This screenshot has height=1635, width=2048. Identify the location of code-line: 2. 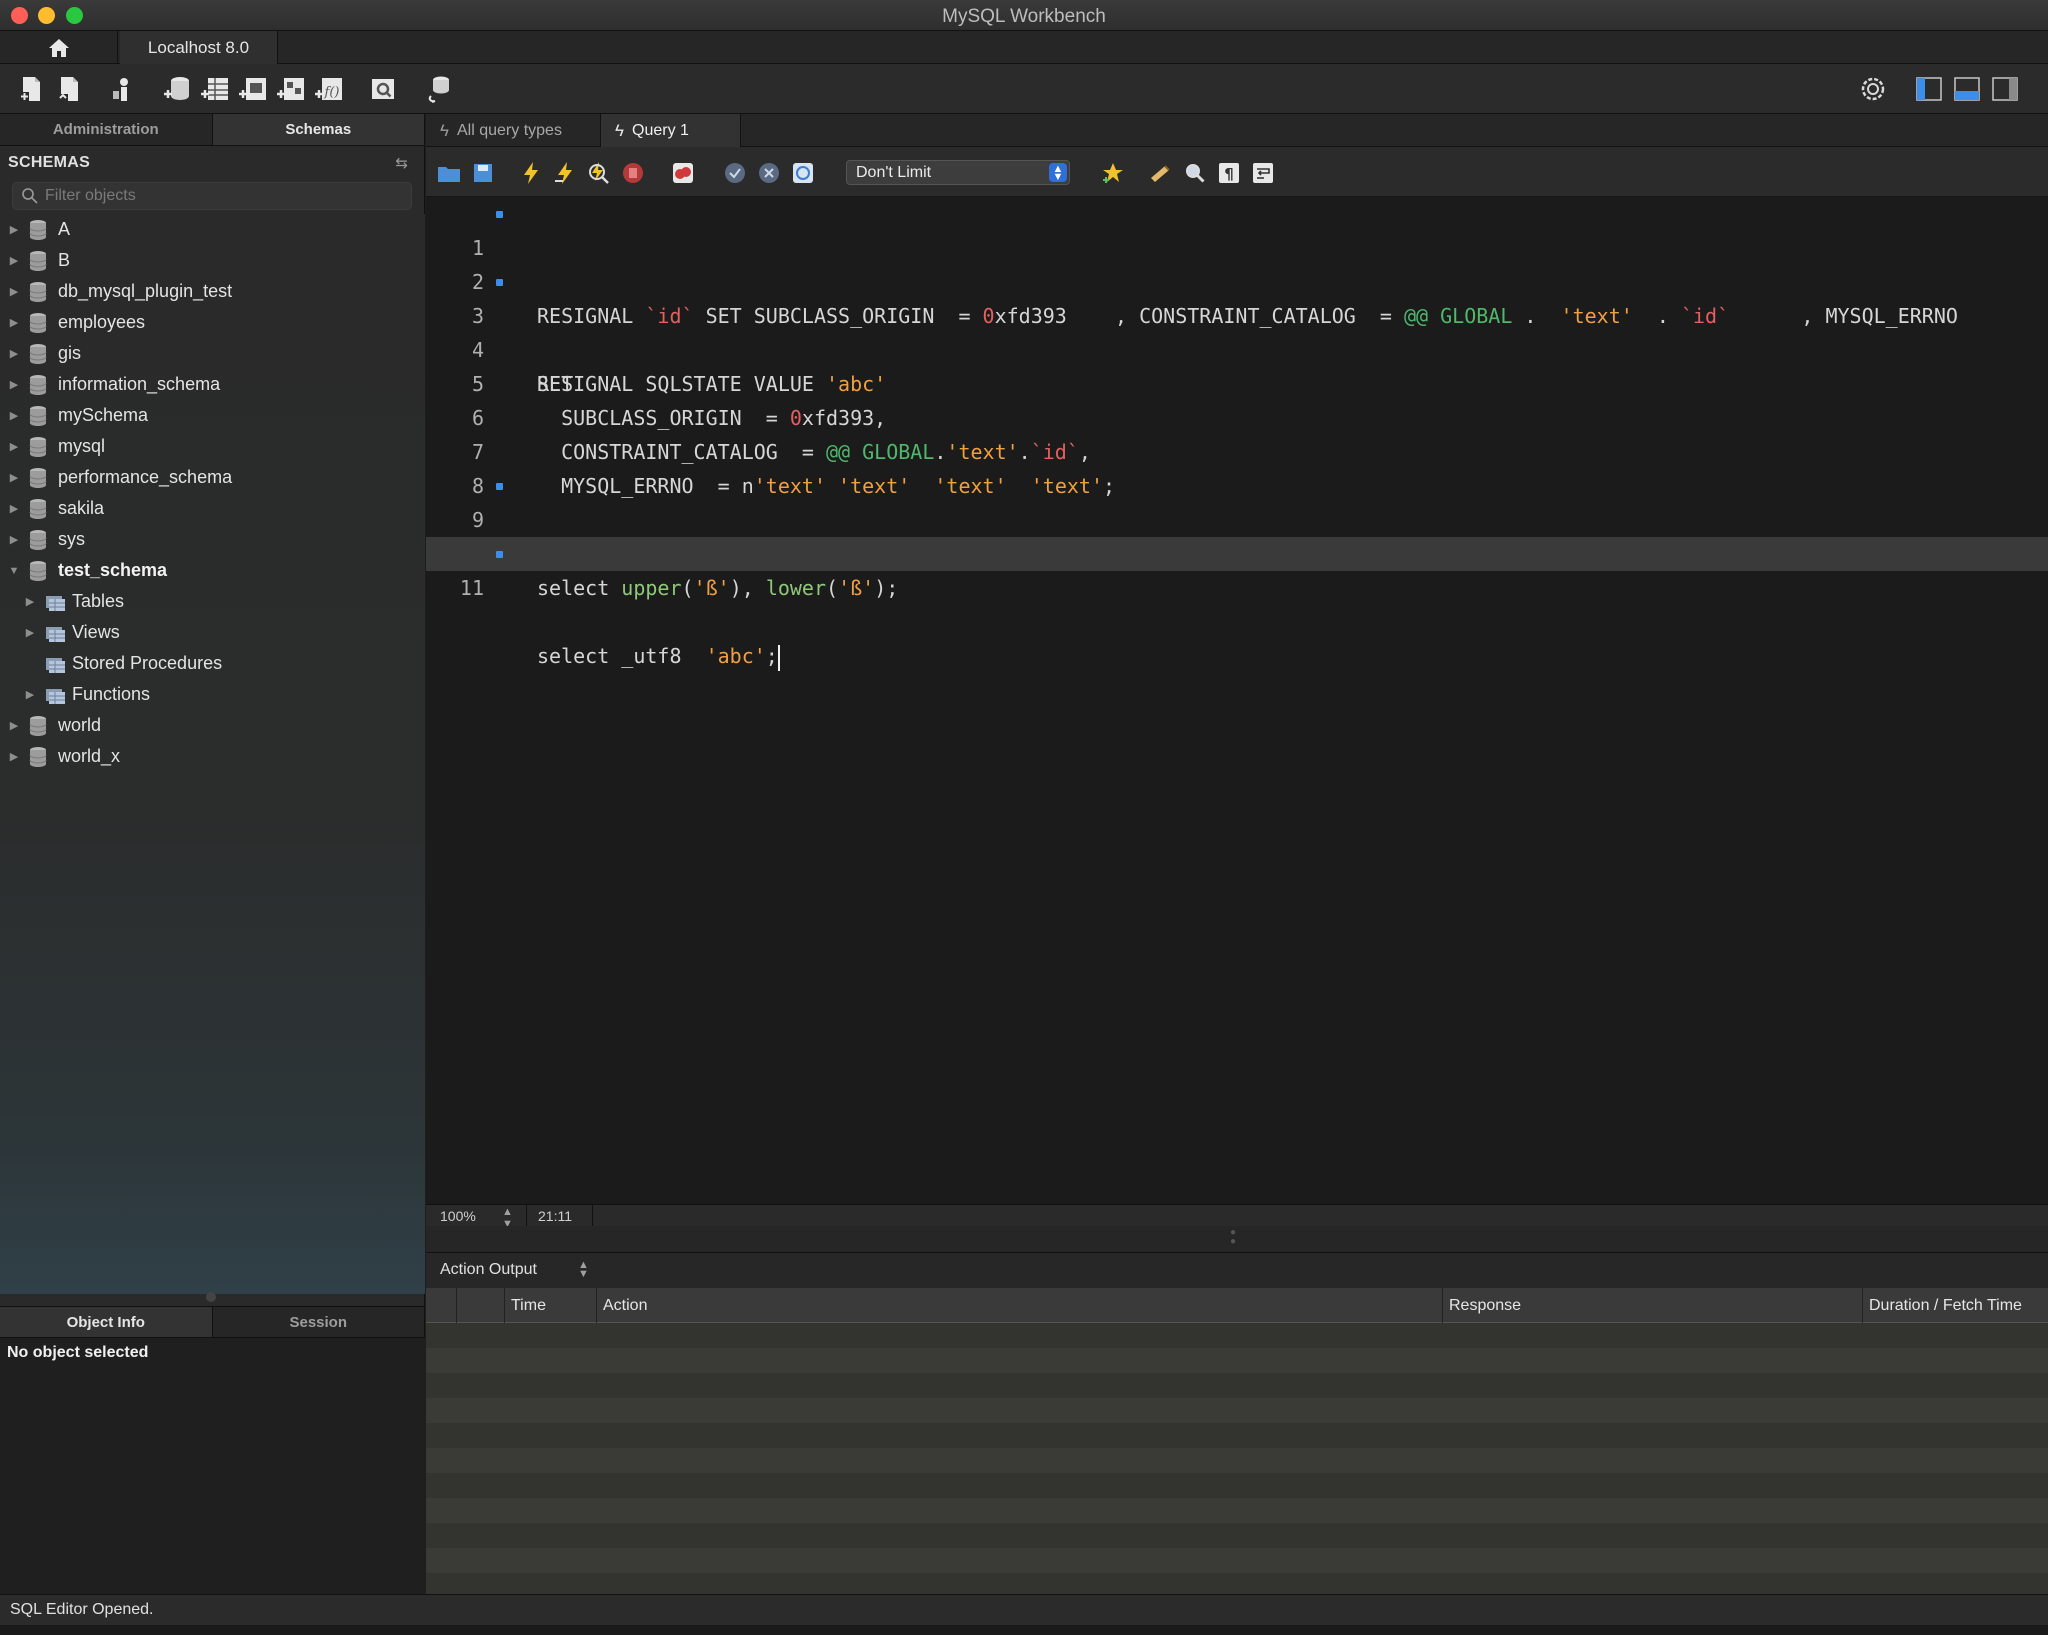
(1237, 262).